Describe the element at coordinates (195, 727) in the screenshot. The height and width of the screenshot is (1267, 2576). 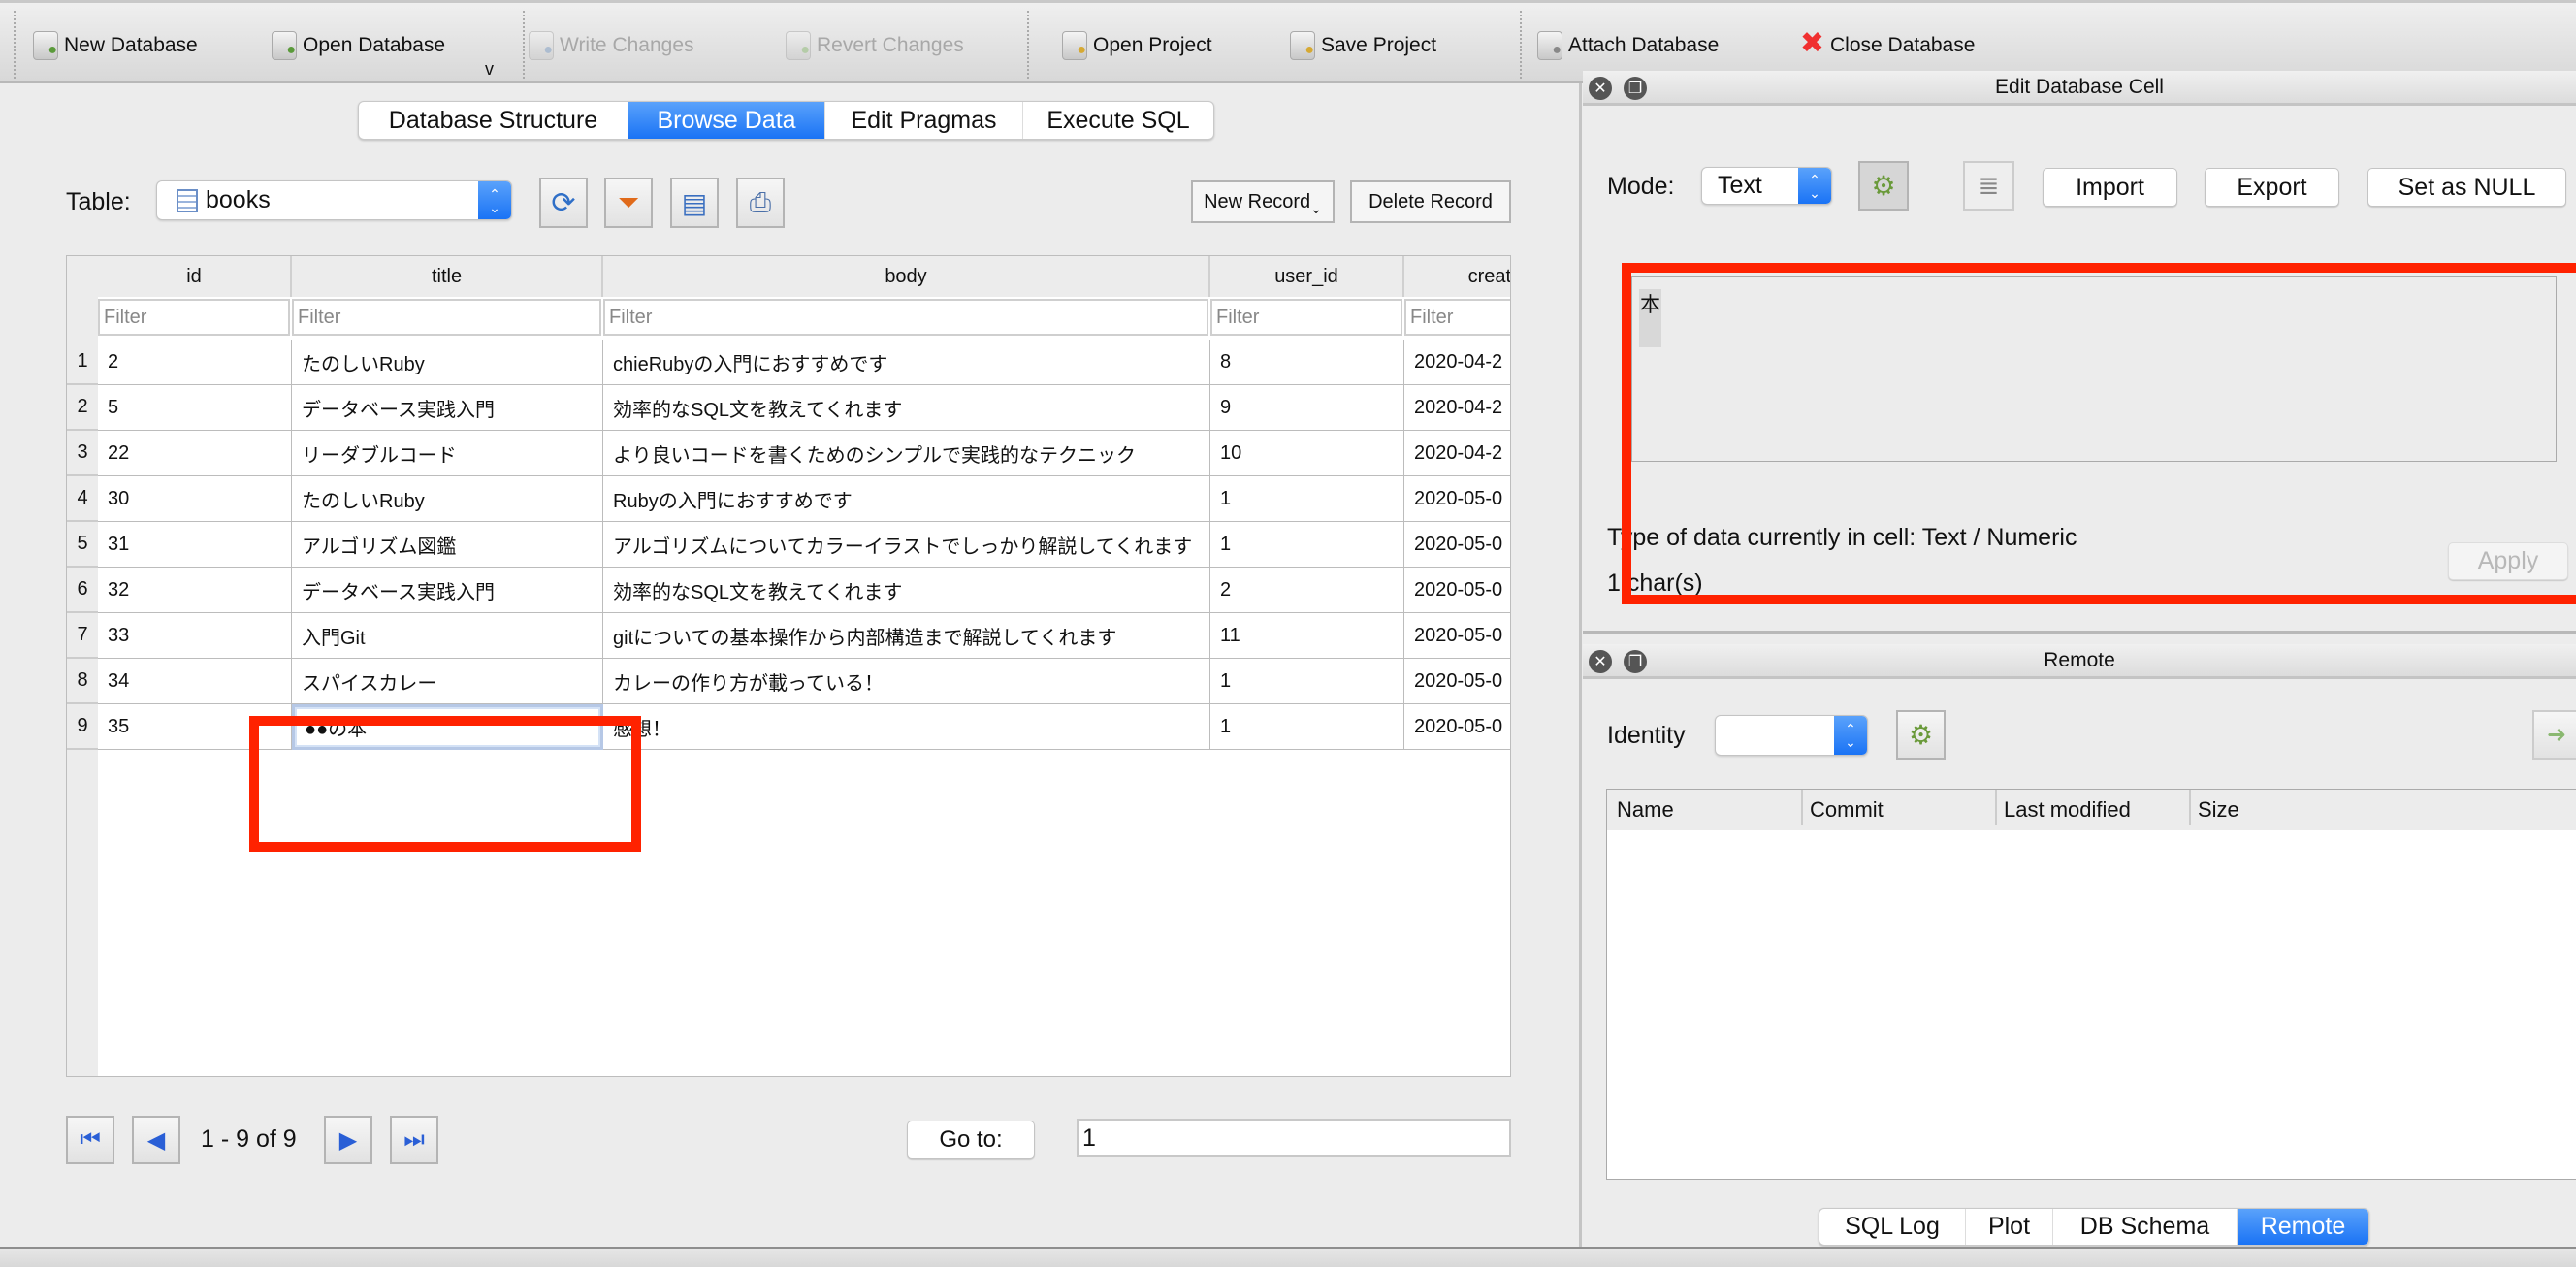
I see `table-cell-id: 35` at that location.